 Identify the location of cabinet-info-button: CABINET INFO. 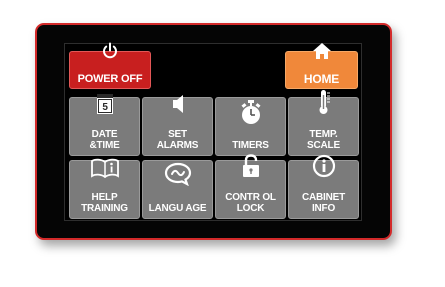
(323, 186).